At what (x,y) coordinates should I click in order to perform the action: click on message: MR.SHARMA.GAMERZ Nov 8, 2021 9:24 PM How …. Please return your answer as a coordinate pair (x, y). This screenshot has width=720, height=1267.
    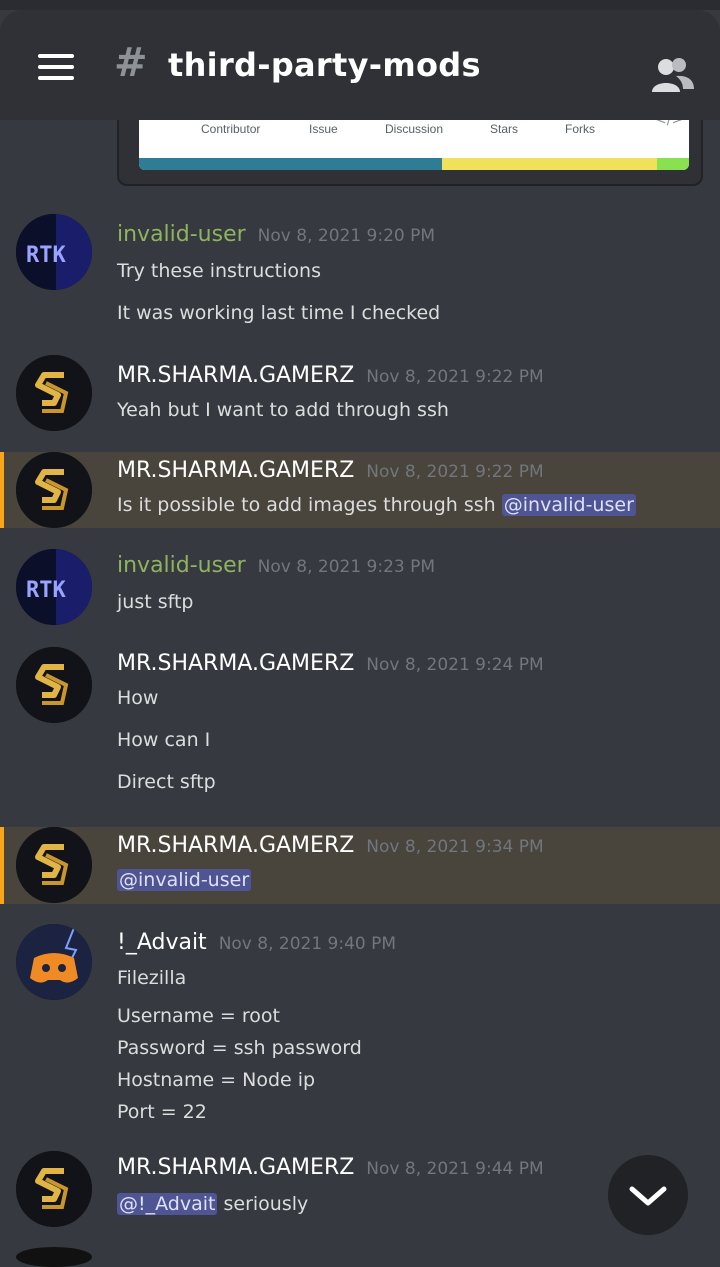
    Looking at the image, I should click on (360, 726).